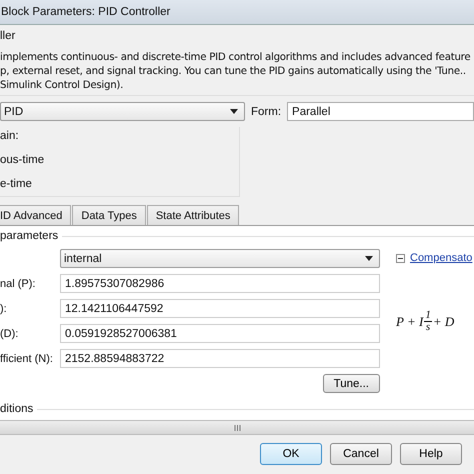  What do you see at coordinates (36, 215) in the screenshot?
I see `tab: ID Advanced` at bounding box center [36, 215].